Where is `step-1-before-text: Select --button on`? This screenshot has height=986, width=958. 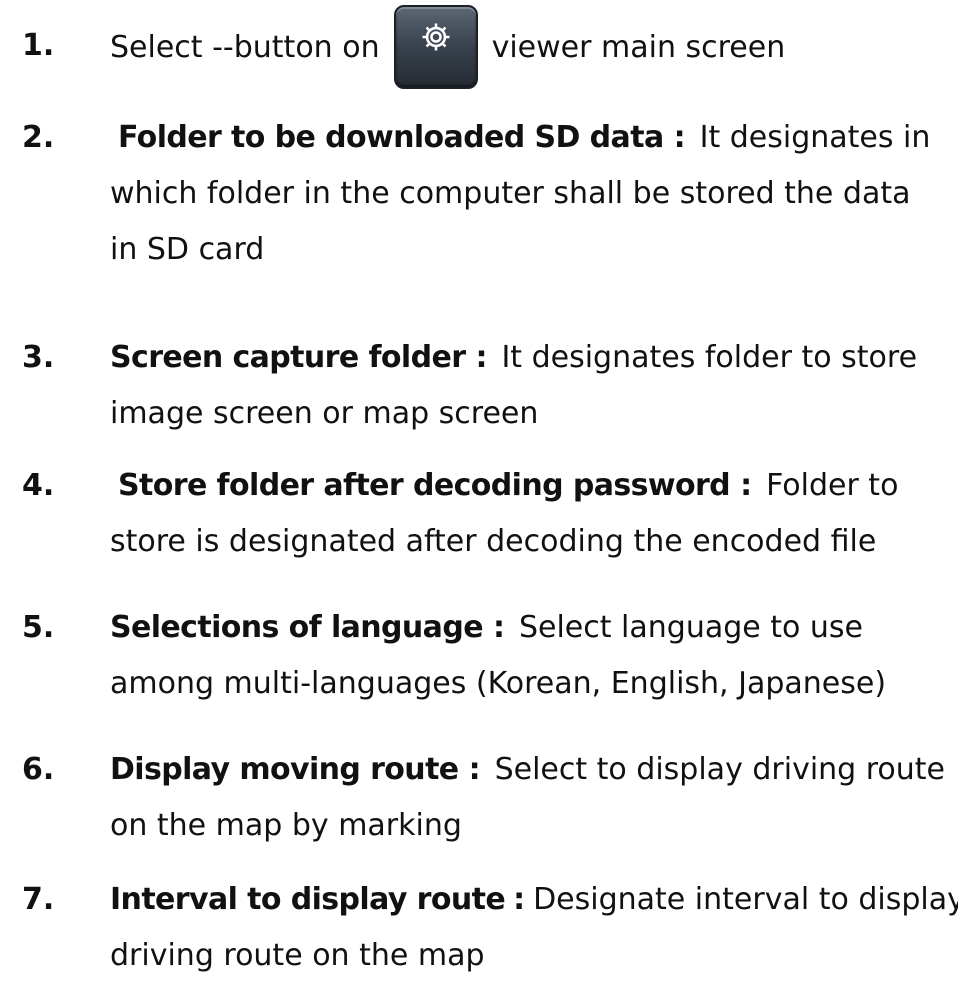 step-1-before-text: Select --button on is located at coordinates (245, 47).